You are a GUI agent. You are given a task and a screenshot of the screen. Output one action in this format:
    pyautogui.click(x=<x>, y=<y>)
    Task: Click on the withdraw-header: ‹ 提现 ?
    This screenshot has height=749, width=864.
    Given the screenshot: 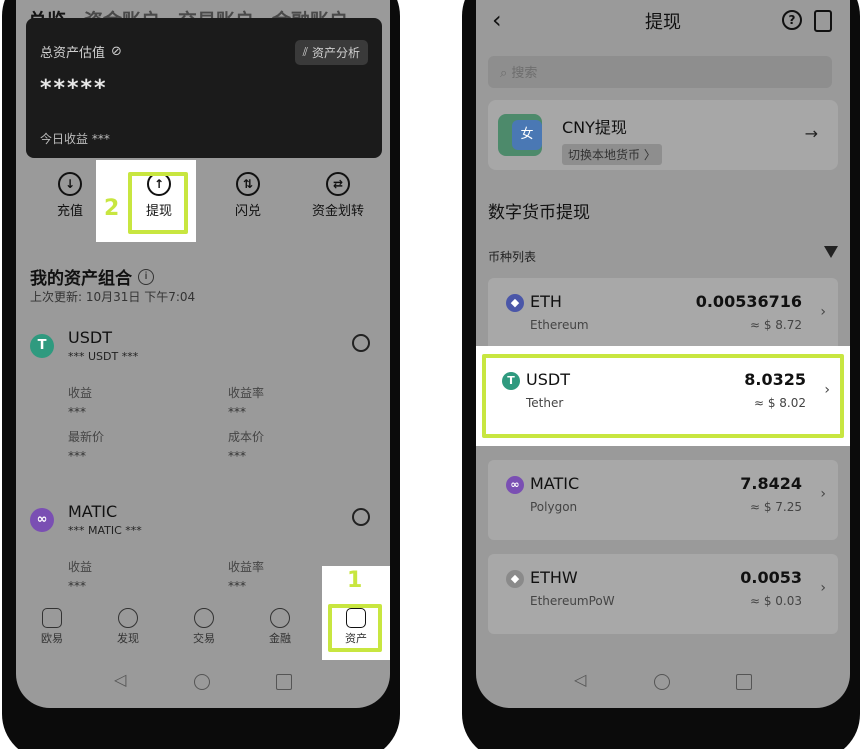 What is the action you would take?
    pyautogui.click(x=663, y=22)
    